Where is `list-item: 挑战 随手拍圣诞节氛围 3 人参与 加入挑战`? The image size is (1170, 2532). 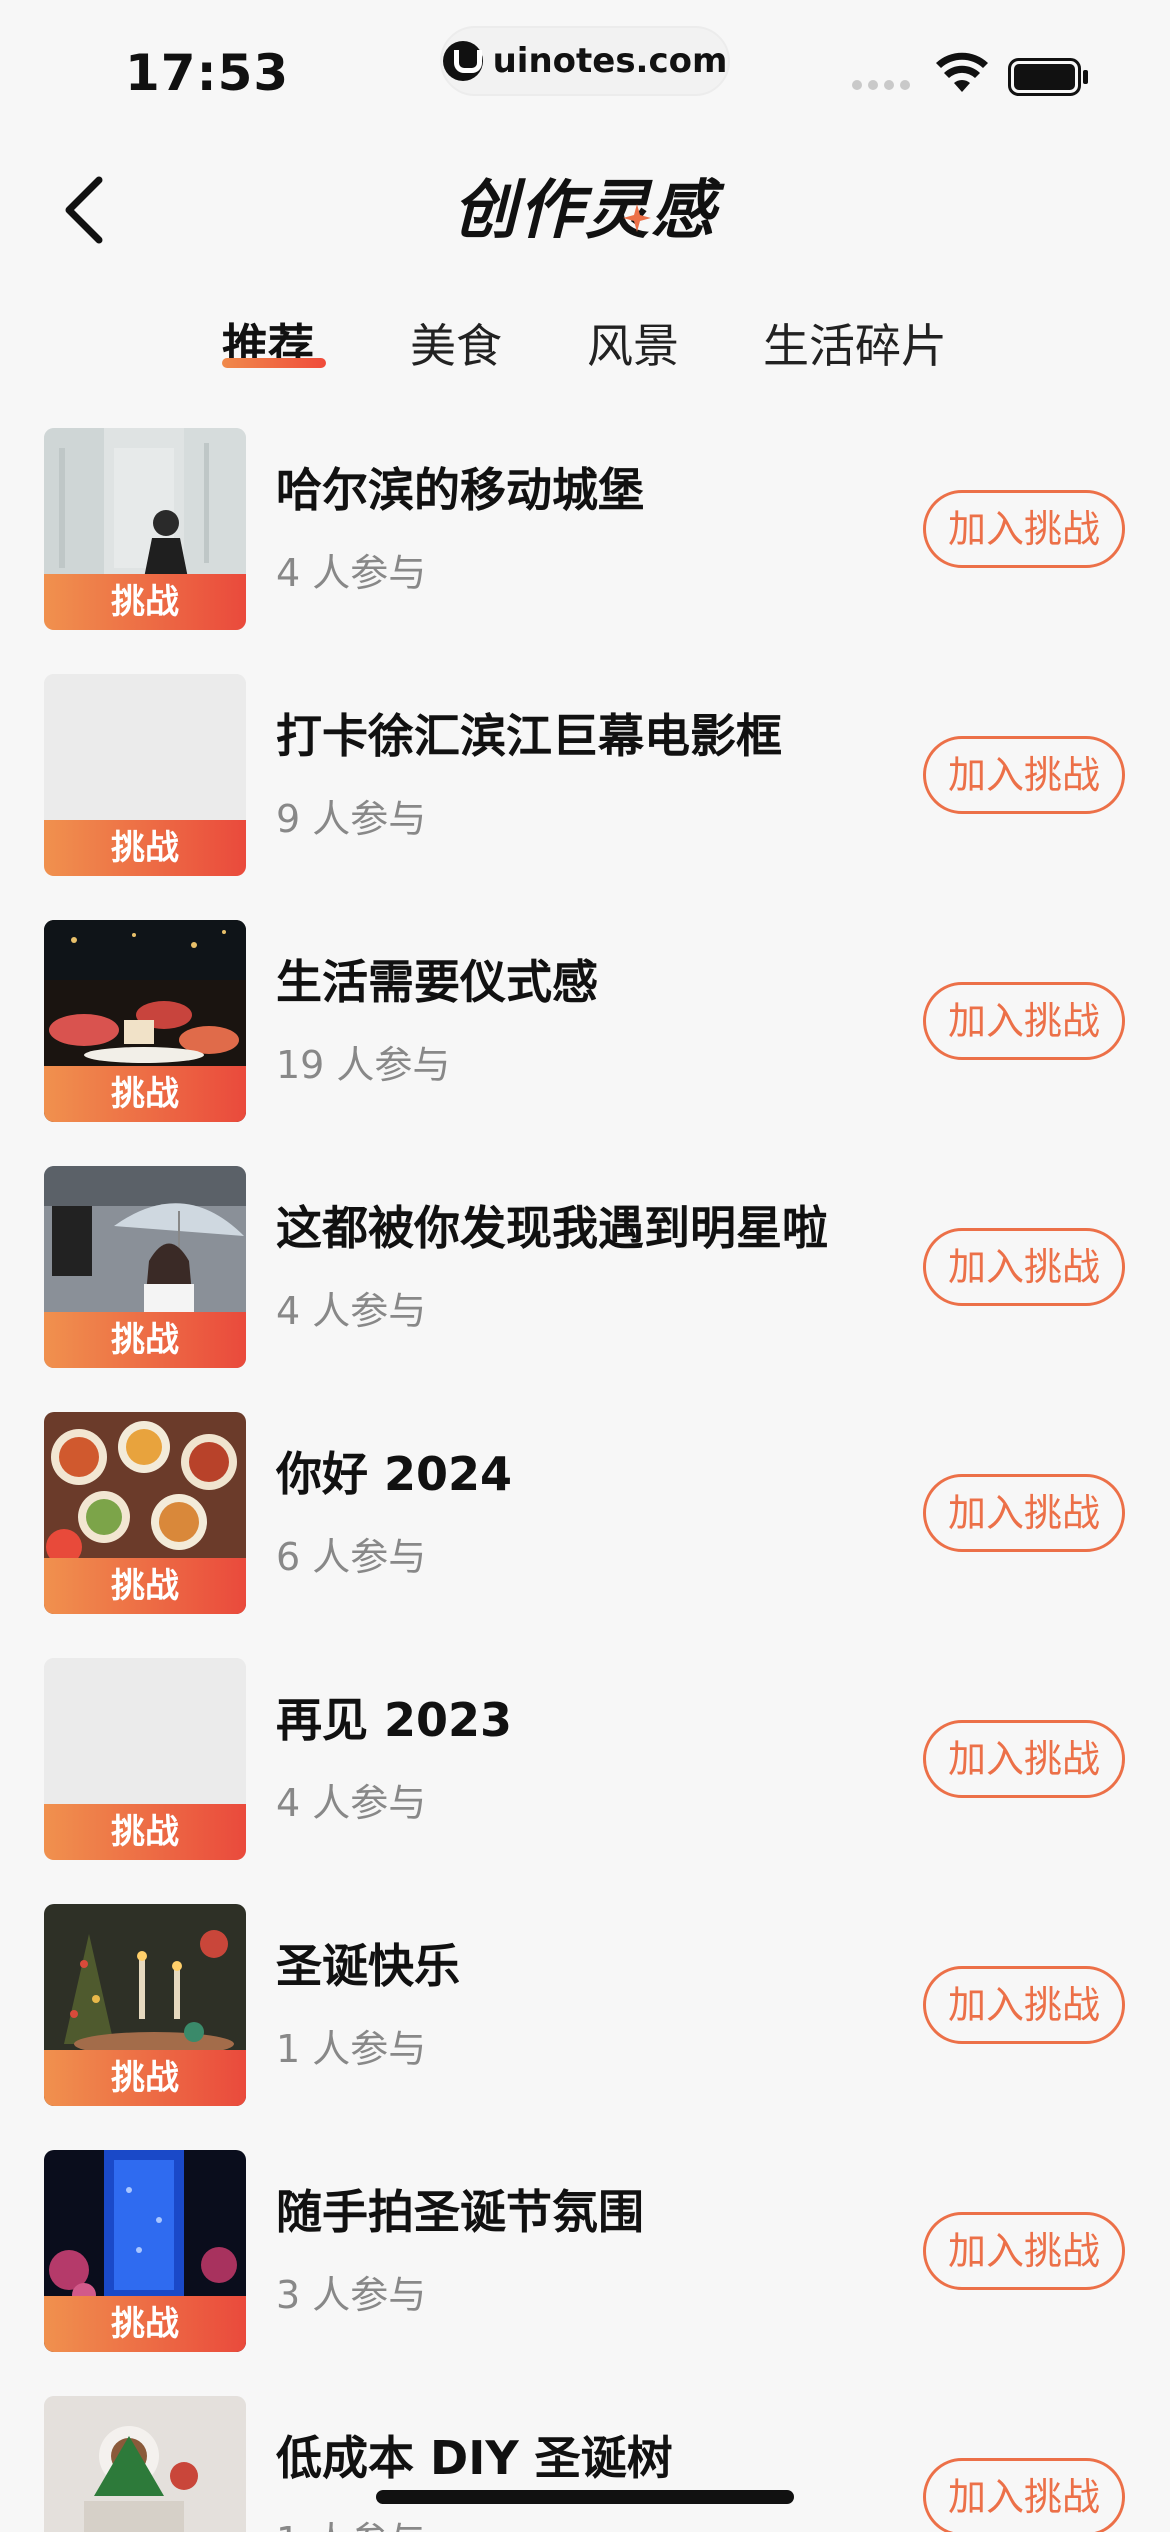 list-item: 挑战 随手拍圣诞节氛围 3 人参与 加入挑战 is located at coordinates (585, 2247).